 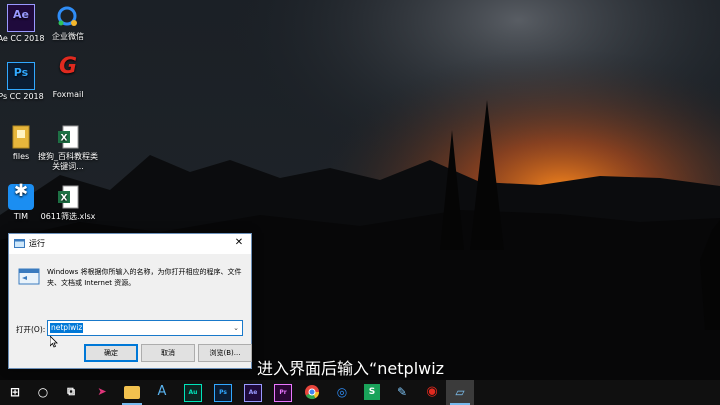 I want to click on taskbar-app-record: ◉, so click(x=432, y=392).